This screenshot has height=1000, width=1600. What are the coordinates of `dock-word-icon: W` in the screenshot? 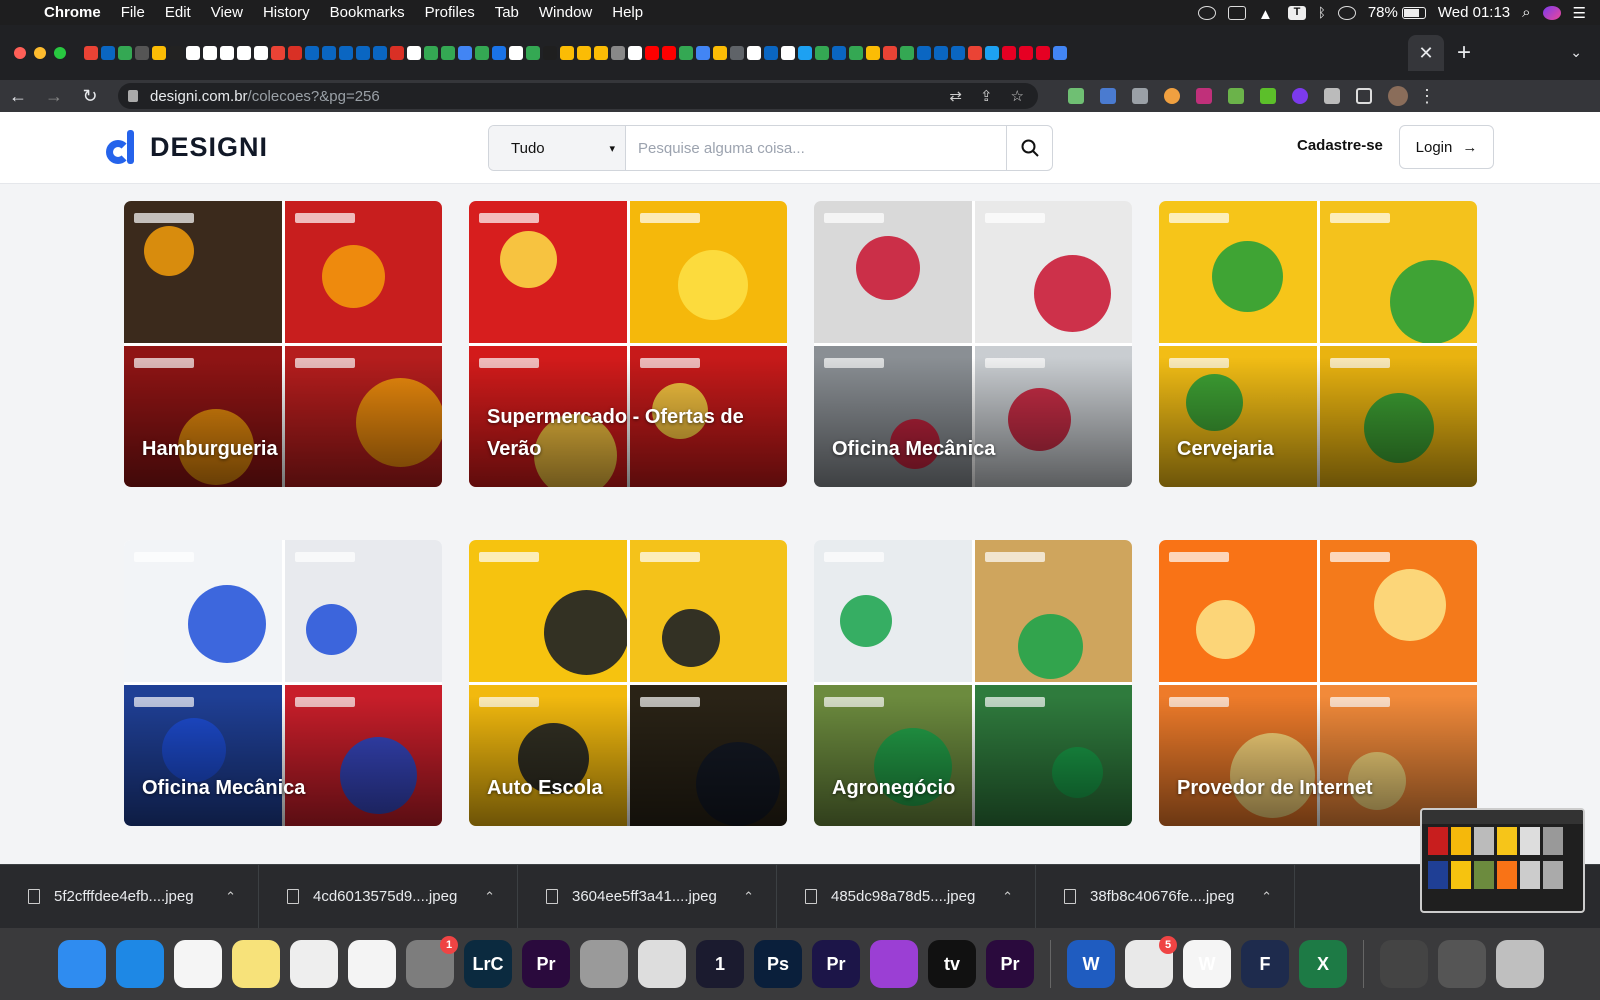 It's located at (1091, 964).